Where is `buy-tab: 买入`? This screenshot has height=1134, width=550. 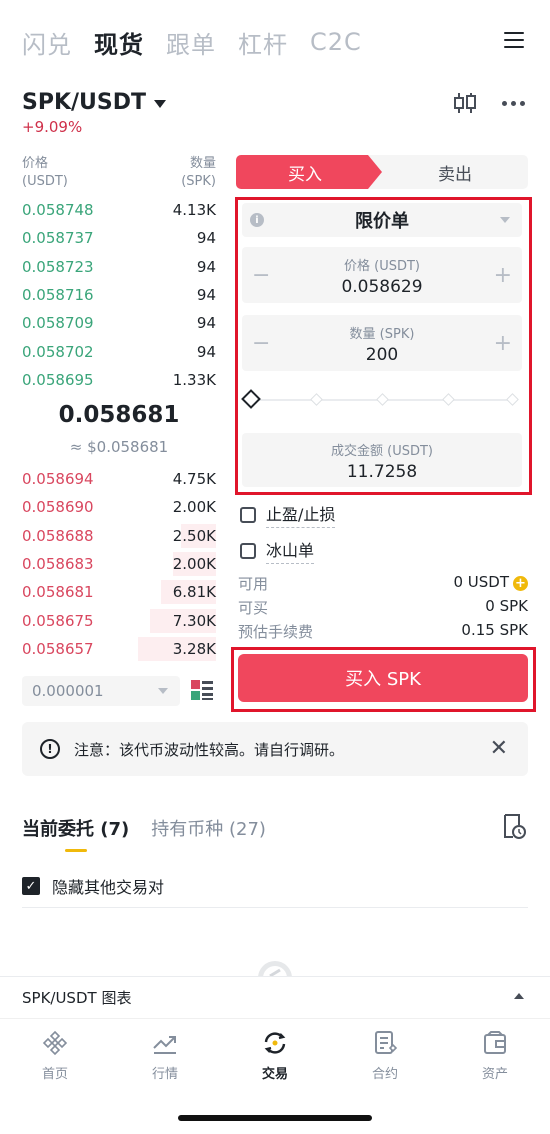
buy-tab: 买入 is located at coordinates (309, 172).